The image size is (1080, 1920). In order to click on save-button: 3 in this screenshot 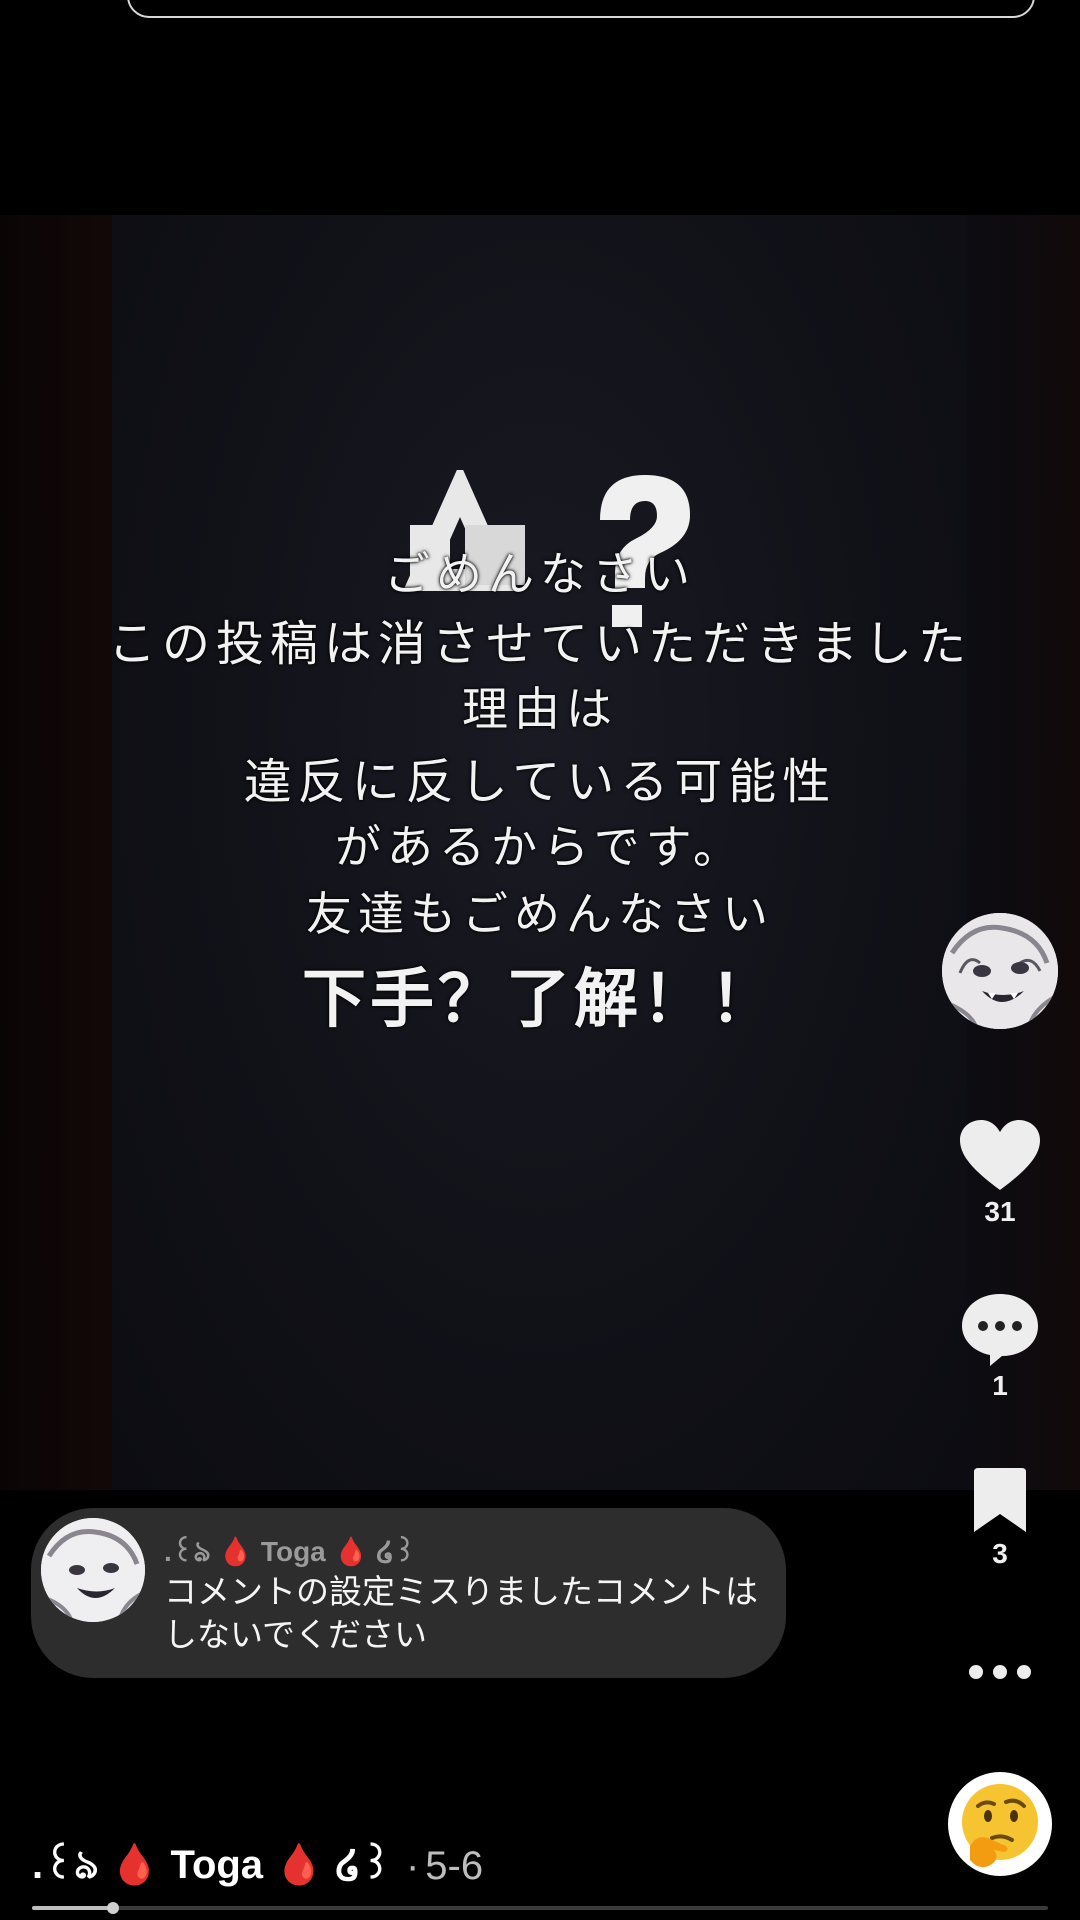, I will do `click(1000, 1519)`.